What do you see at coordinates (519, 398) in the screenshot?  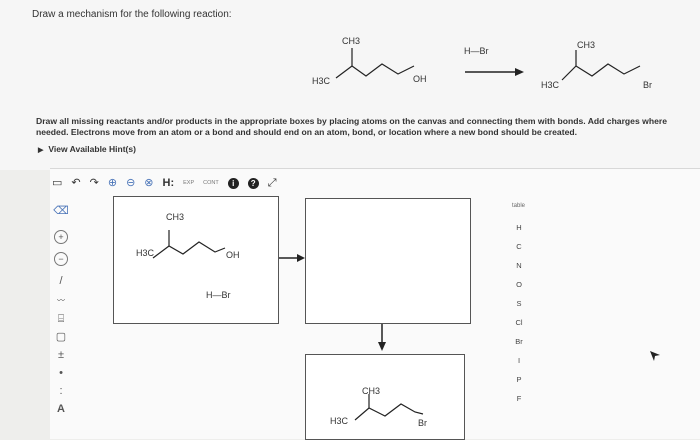 I see `atom-button-f: F` at bounding box center [519, 398].